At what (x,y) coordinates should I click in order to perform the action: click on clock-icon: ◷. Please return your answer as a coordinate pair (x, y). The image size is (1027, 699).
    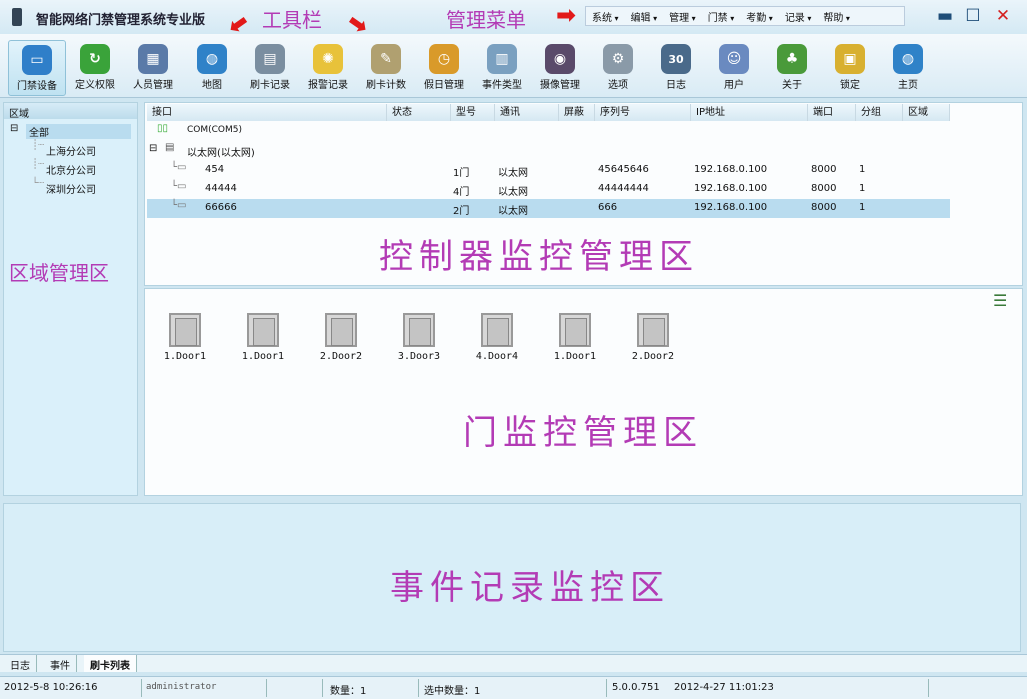
    Looking at the image, I should click on (444, 59).